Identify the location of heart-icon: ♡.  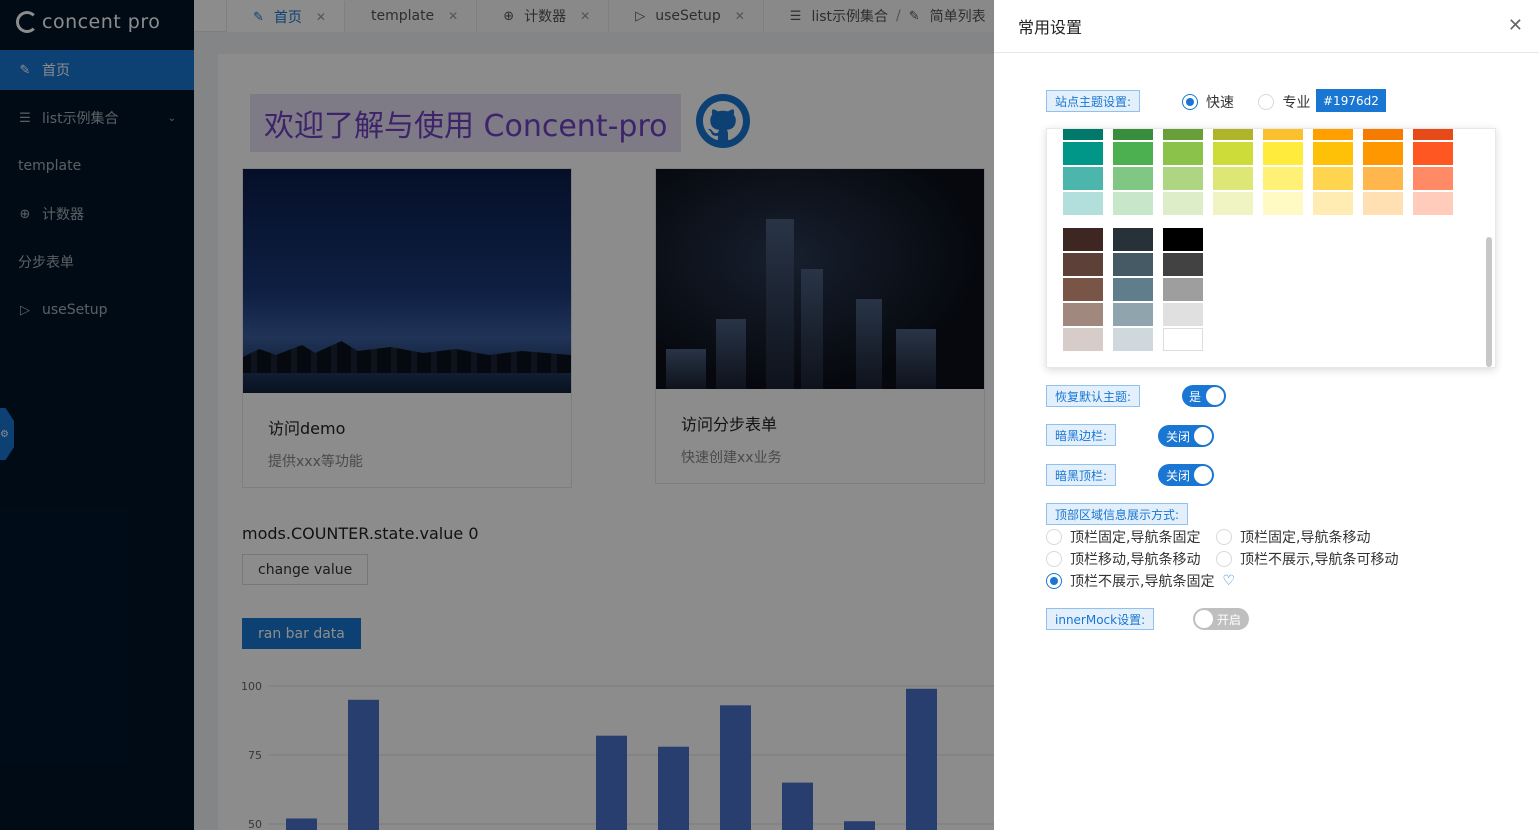
(1229, 581).